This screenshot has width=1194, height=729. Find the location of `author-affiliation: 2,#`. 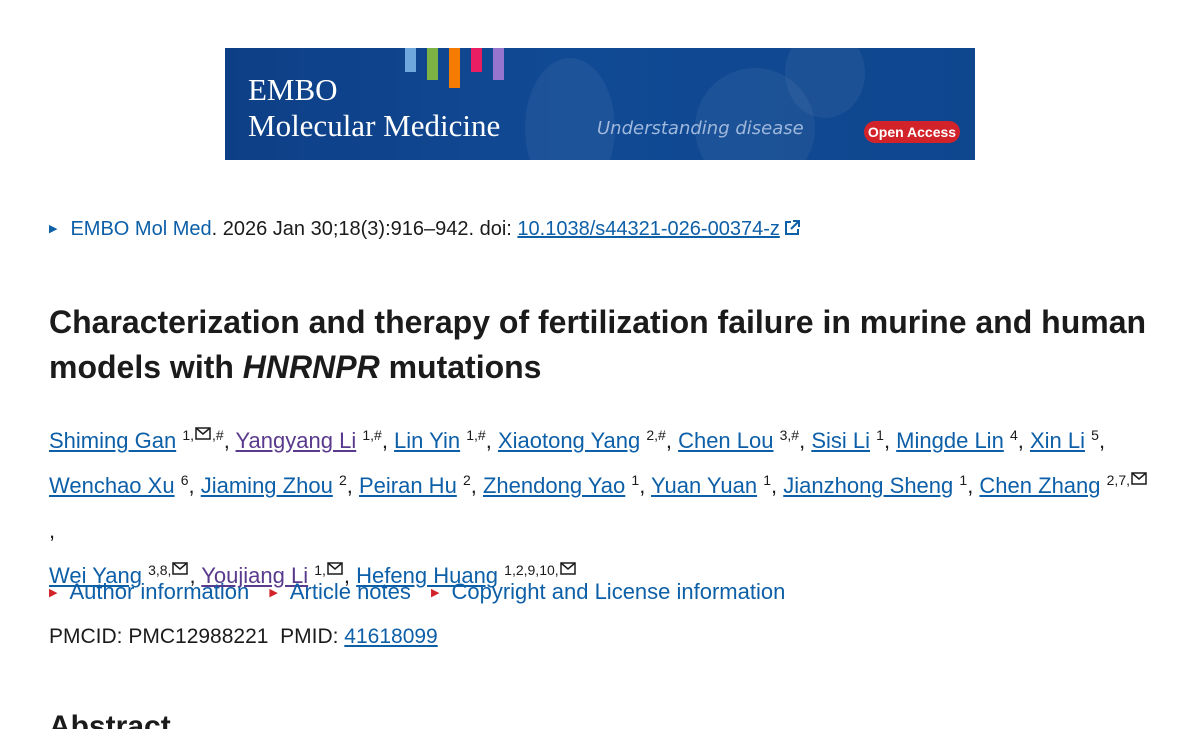

author-affiliation: 2,# is located at coordinates (655, 435).